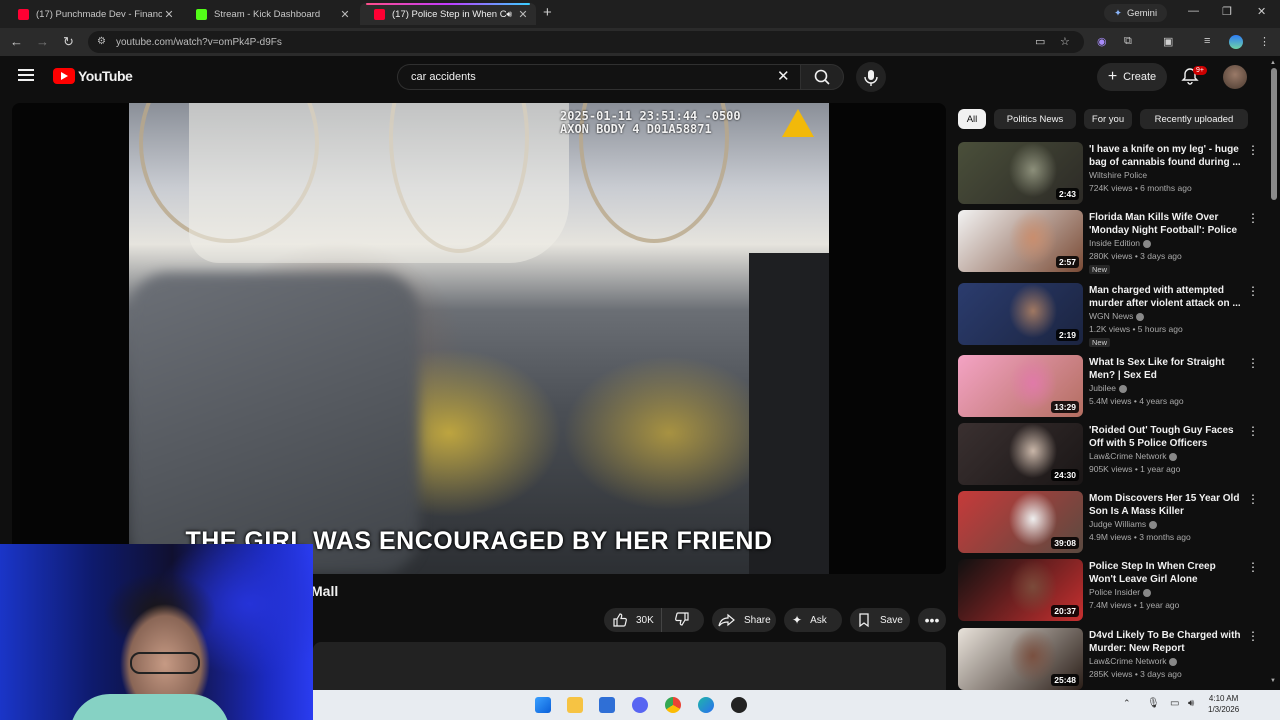 This screenshot has height=720, width=1280. I want to click on volume-icon: 🔊︎, so click(1191, 703).